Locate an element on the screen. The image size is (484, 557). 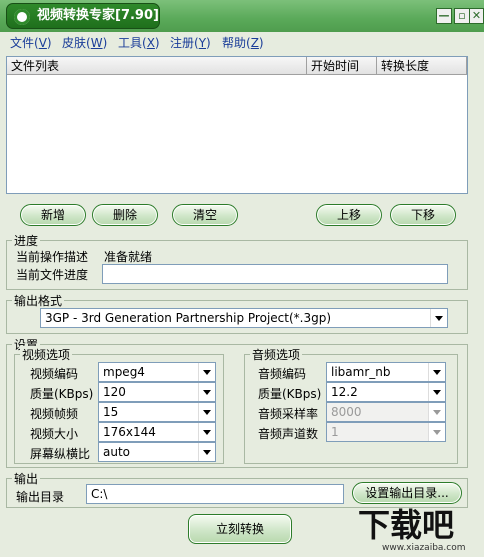
video-size-value: 176x144 is located at coordinates (129, 432).